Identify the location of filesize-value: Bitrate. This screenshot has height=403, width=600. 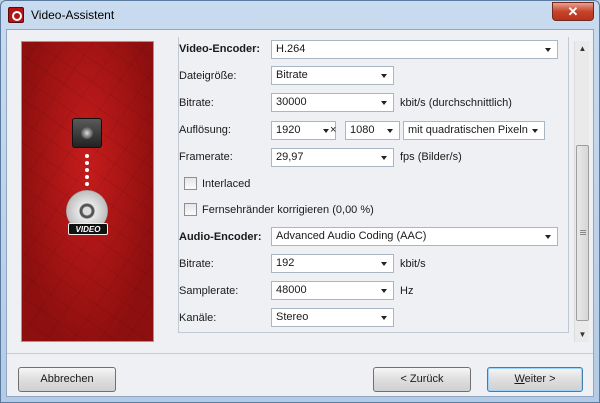
(292, 75).